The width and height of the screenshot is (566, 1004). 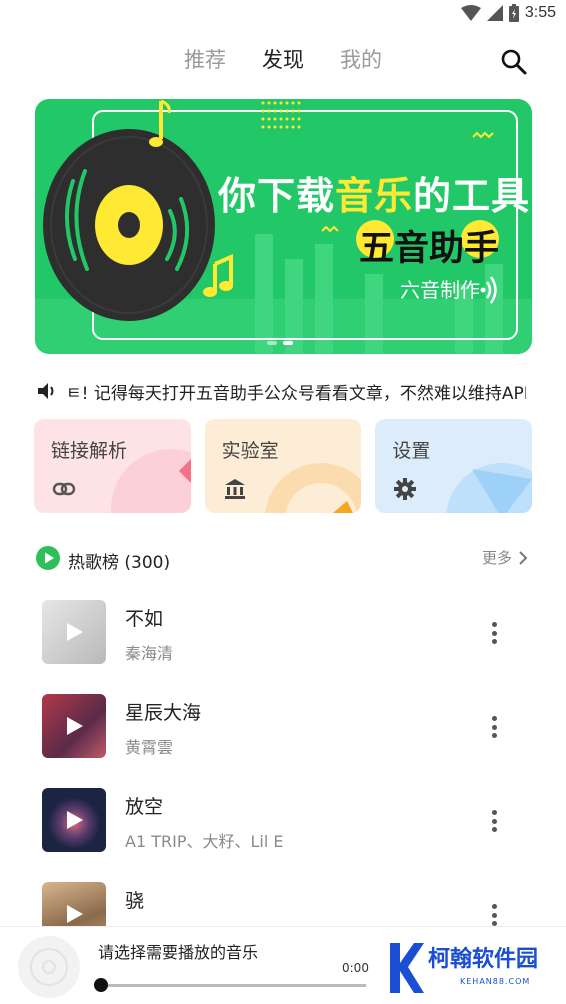 I want to click on banner-headline-highlight: 音乐, so click(x=374, y=196).